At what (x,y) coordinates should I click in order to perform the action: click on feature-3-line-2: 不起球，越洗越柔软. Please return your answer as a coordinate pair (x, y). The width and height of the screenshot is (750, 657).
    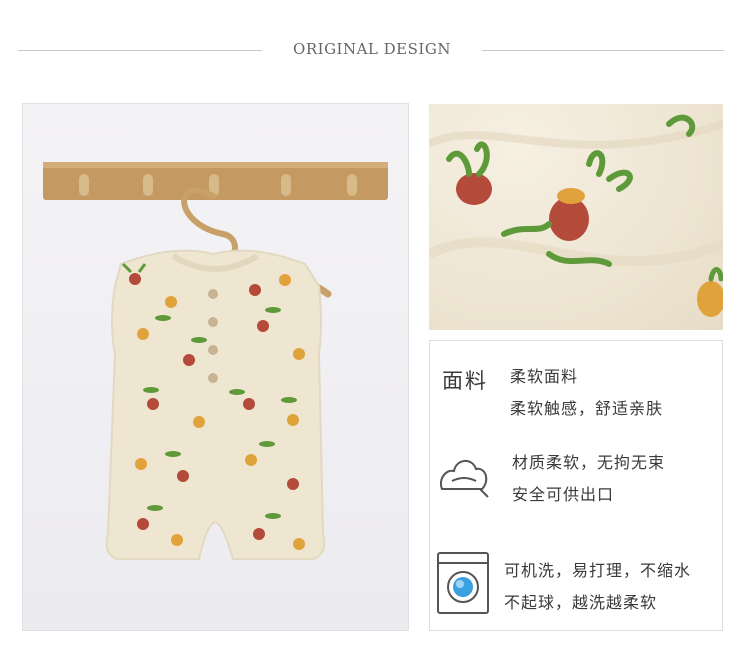
    Looking at the image, I should click on (581, 602).